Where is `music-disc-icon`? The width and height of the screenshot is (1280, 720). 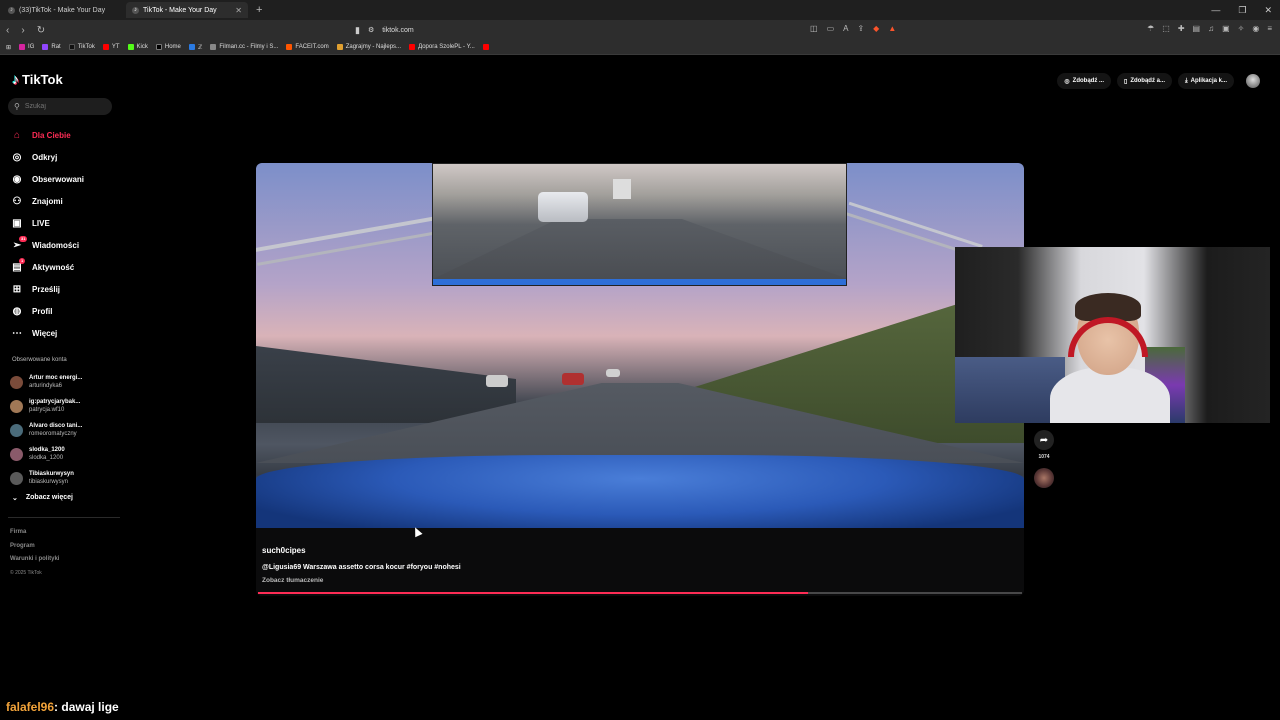
music-disc-icon is located at coordinates (1044, 478).